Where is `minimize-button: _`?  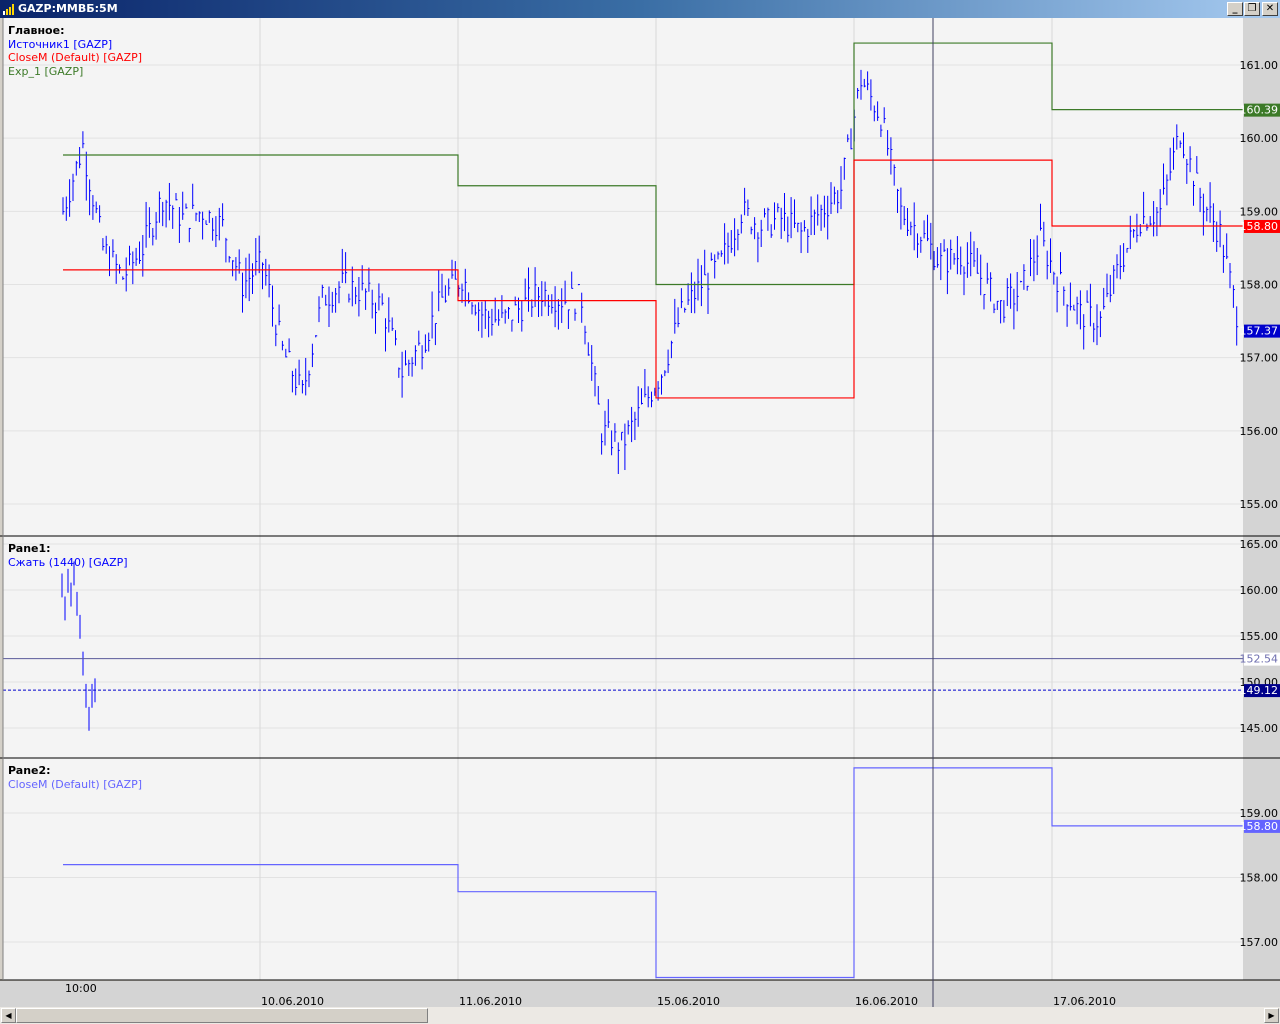
minimize-button: _ is located at coordinates (1235, 9).